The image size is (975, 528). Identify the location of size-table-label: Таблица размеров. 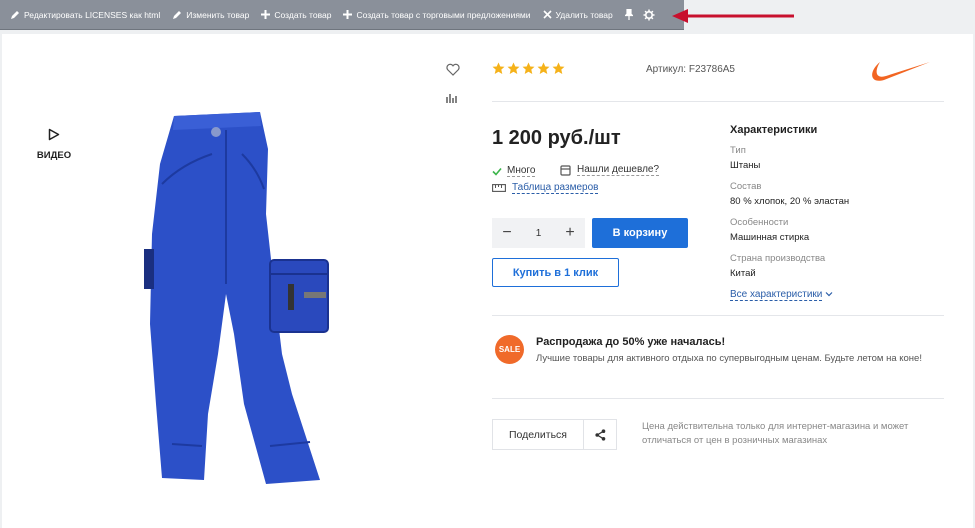
(555, 188).